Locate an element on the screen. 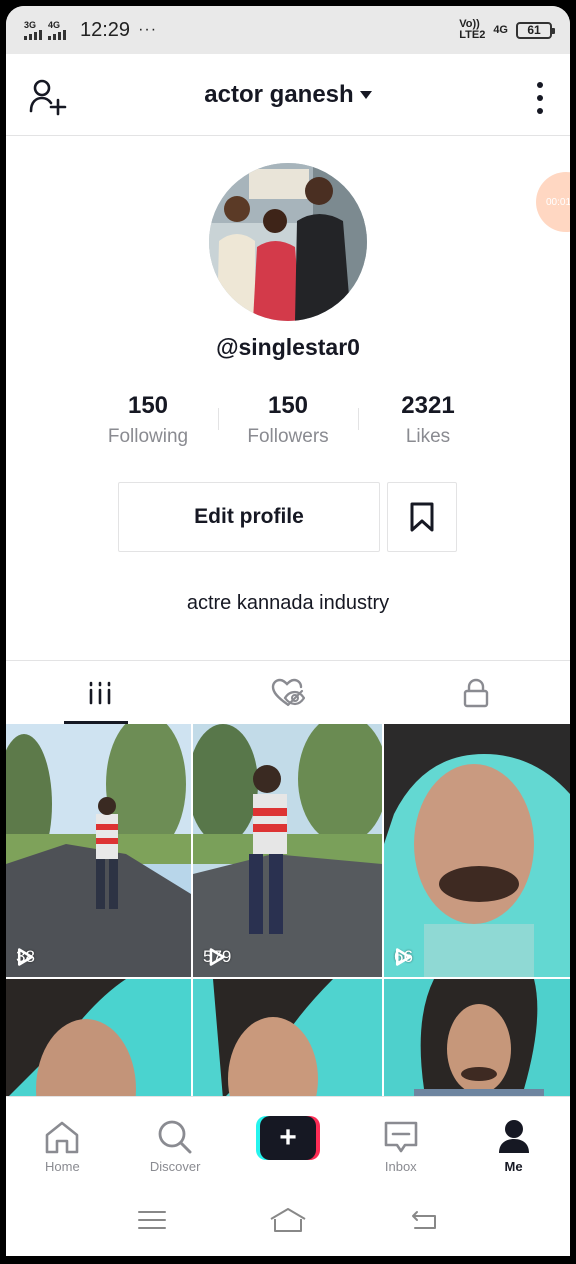 The height and width of the screenshot is (1264, 576). system-navigation-bar is located at coordinates (288, 1220).